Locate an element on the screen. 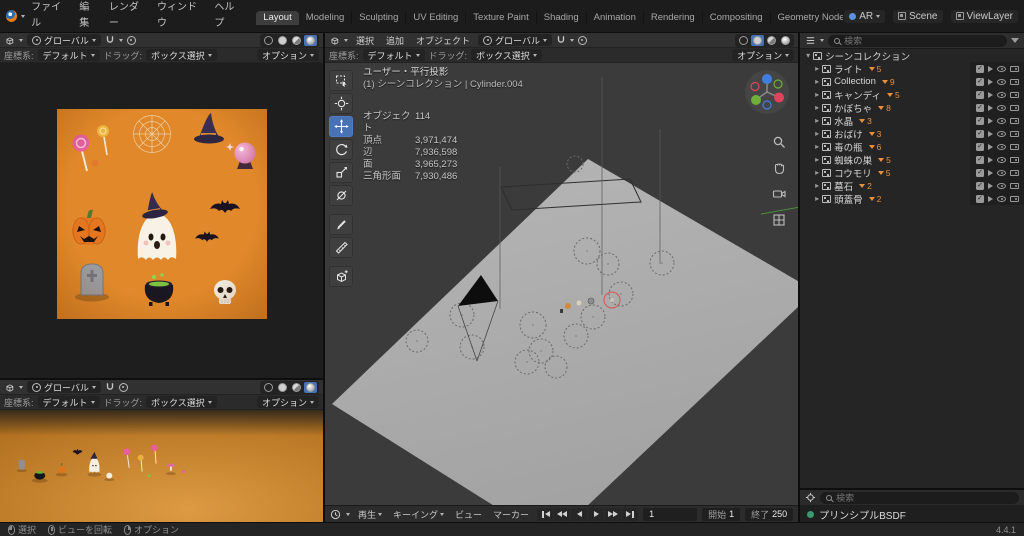 This screenshot has width=1024, height=536. toggle-grid-icon is located at coordinates (779, 221).